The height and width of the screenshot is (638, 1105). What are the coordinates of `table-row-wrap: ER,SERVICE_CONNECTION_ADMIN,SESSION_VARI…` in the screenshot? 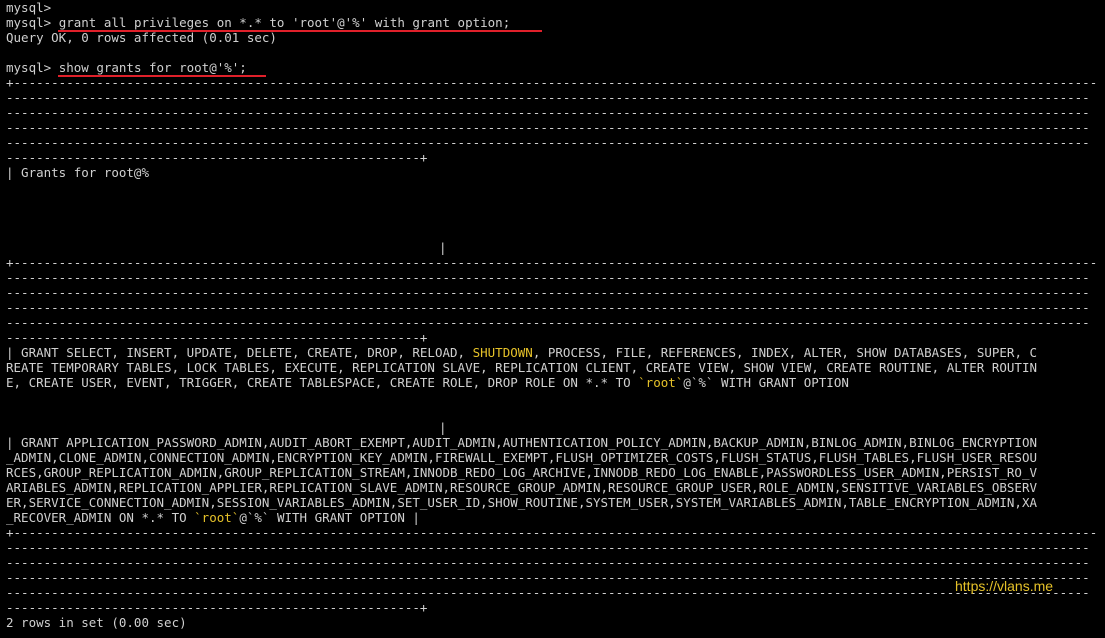 It's located at (522, 502).